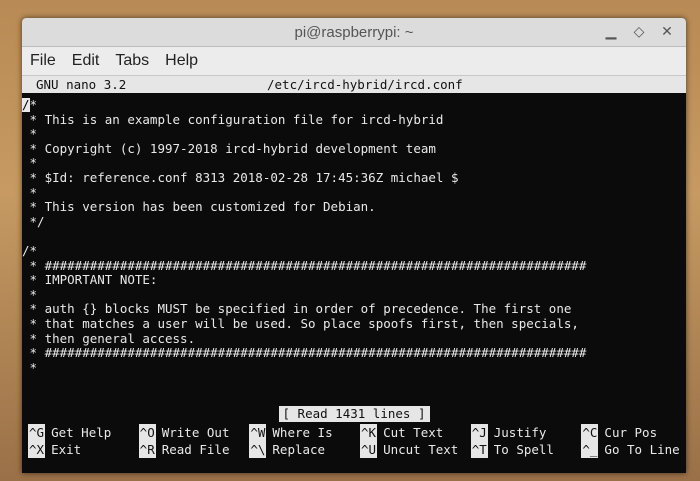  I want to click on shortcut-label: Cur Pos, so click(631, 432).